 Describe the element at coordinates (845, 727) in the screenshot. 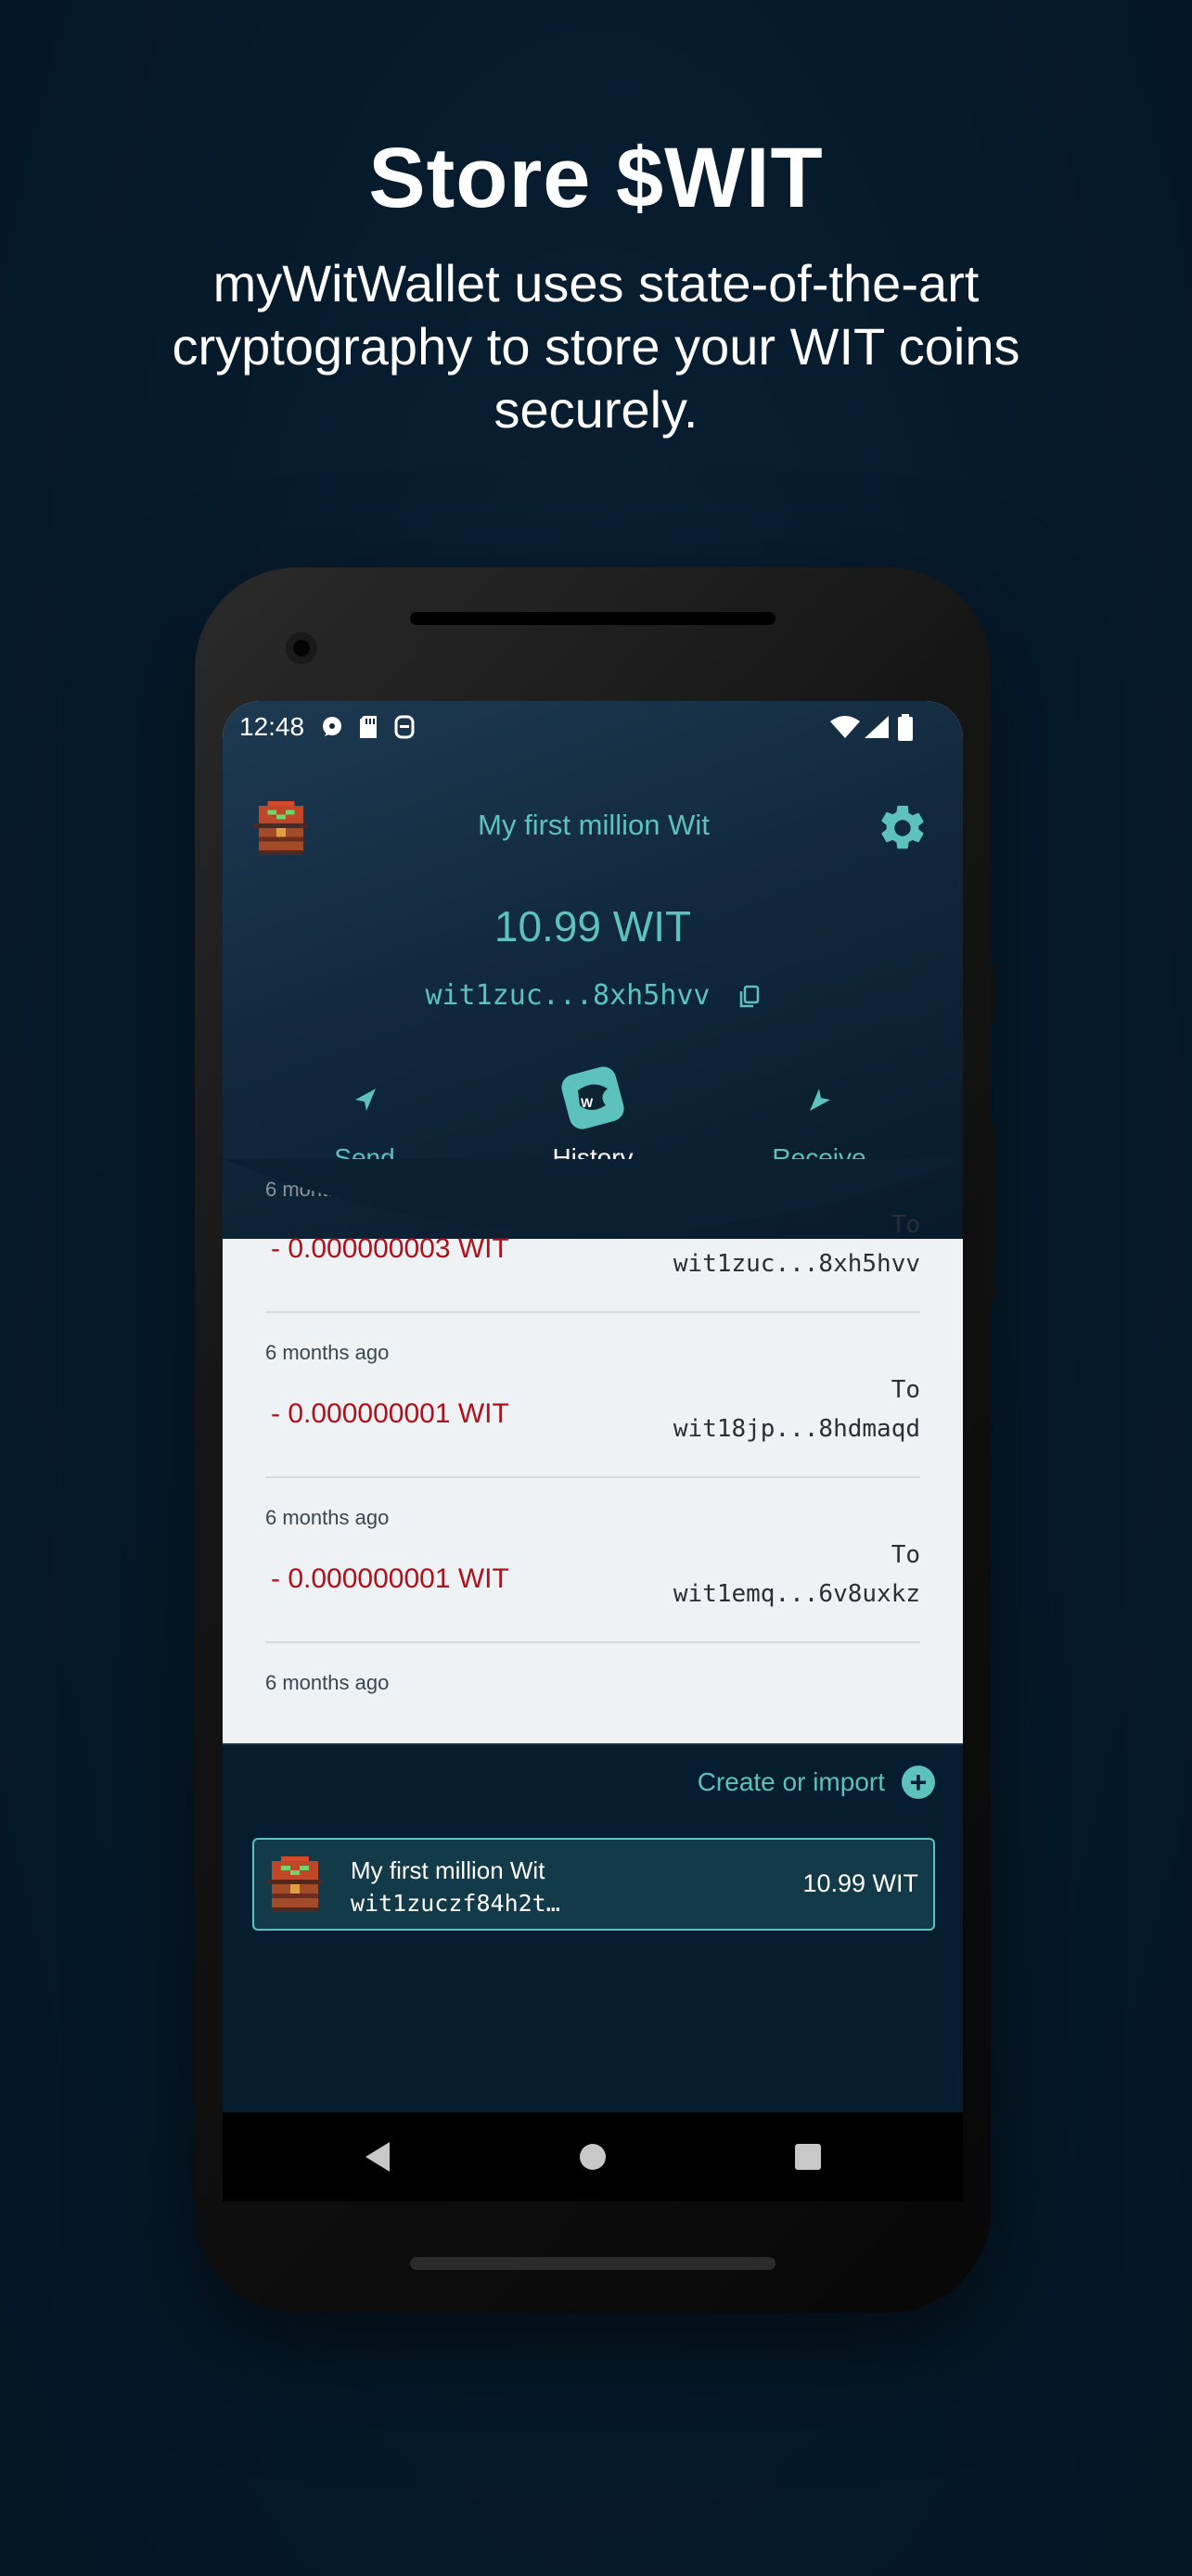

I see `wifi-icon` at that location.